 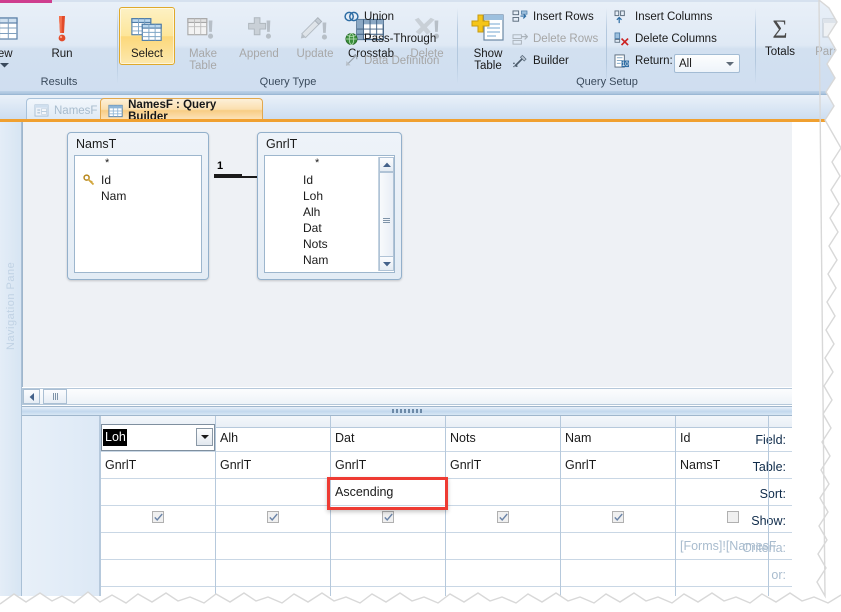 I want to click on delete-rows-label: Delete Rows, so click(x=566, y=39).